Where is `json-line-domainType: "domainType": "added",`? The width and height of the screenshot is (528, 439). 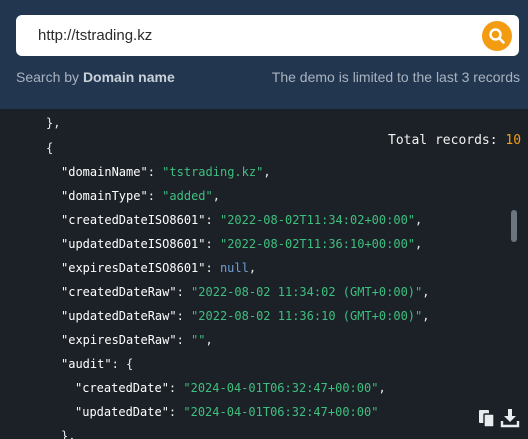 json-line-domainType: "domainType": "added", is located at coordinates (140, 196).